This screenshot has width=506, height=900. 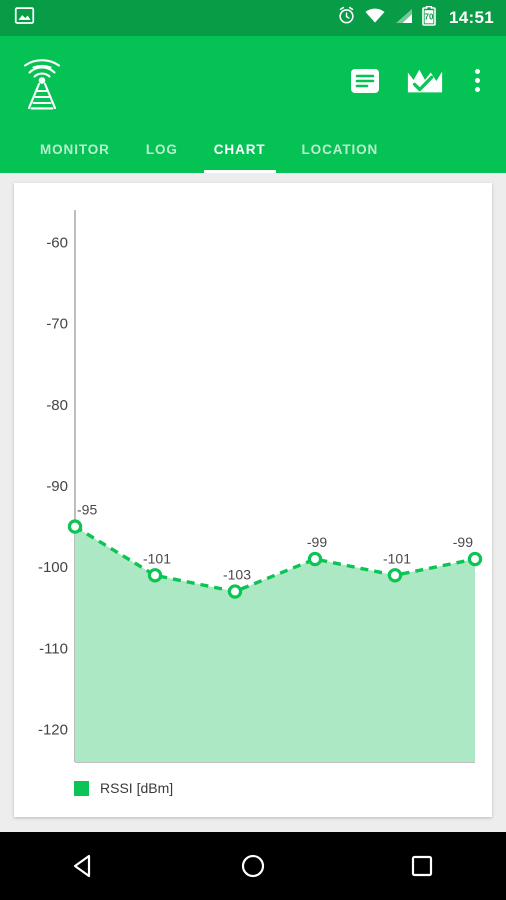 What do you see at coordinates (471, 17) in the screenshot?
I see `status-bar-clock: 14:51` at bounding box center [471, 17].